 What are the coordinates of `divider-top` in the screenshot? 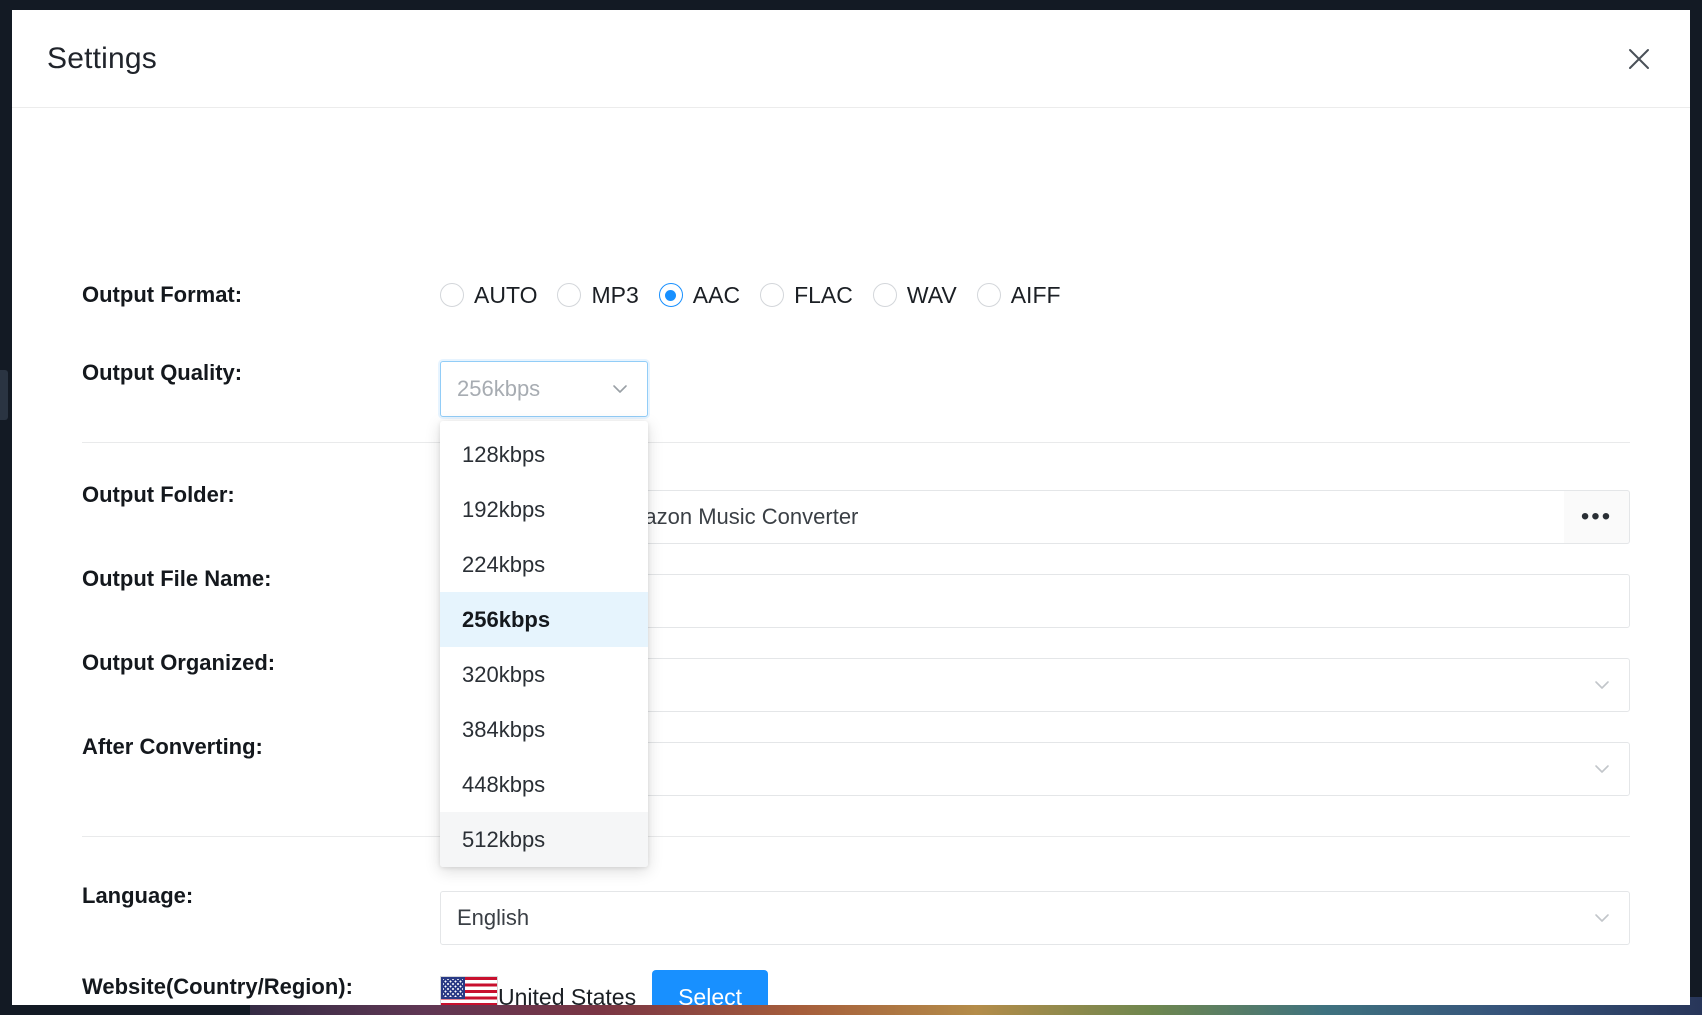 It's located at (856, 442).